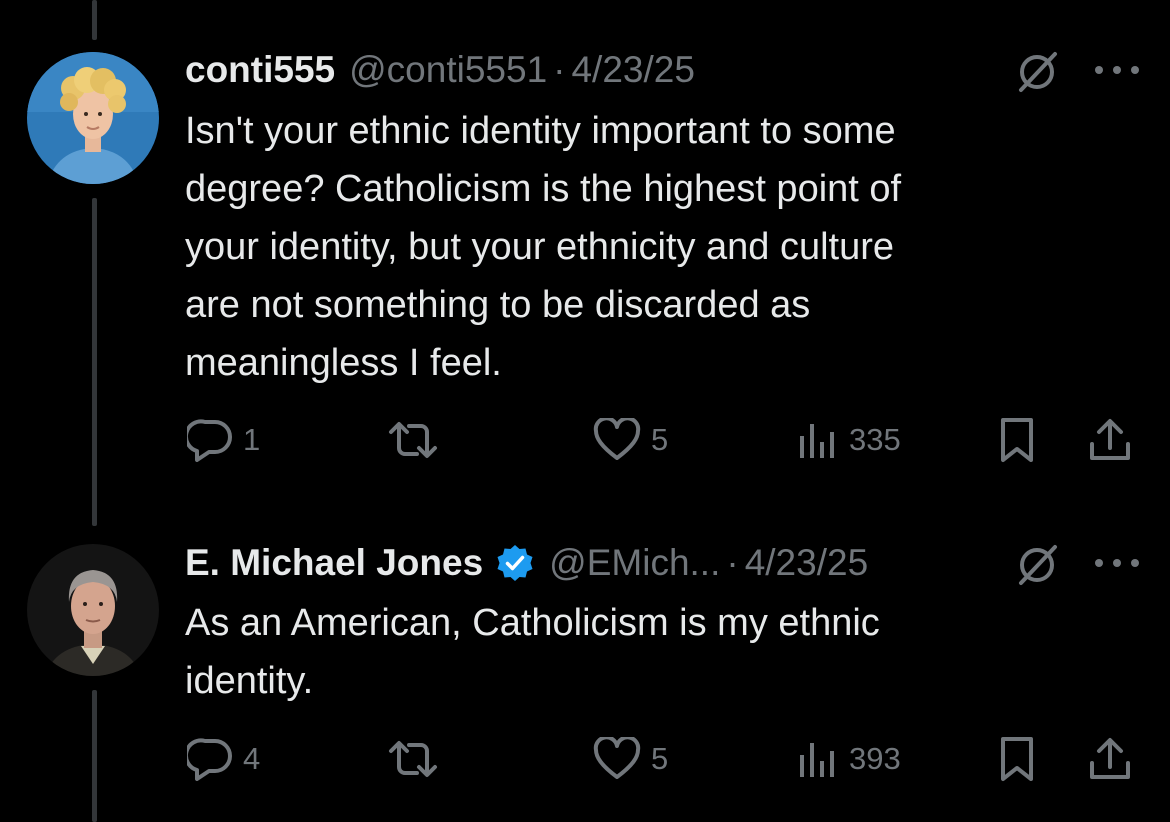 Image resolution: width=1170 pixels, height=822 pixels. What do you see at coordinates (249, 681) in the screenshot?
I see `tweet-text-line: identity.` at bounding box center [249, 681].